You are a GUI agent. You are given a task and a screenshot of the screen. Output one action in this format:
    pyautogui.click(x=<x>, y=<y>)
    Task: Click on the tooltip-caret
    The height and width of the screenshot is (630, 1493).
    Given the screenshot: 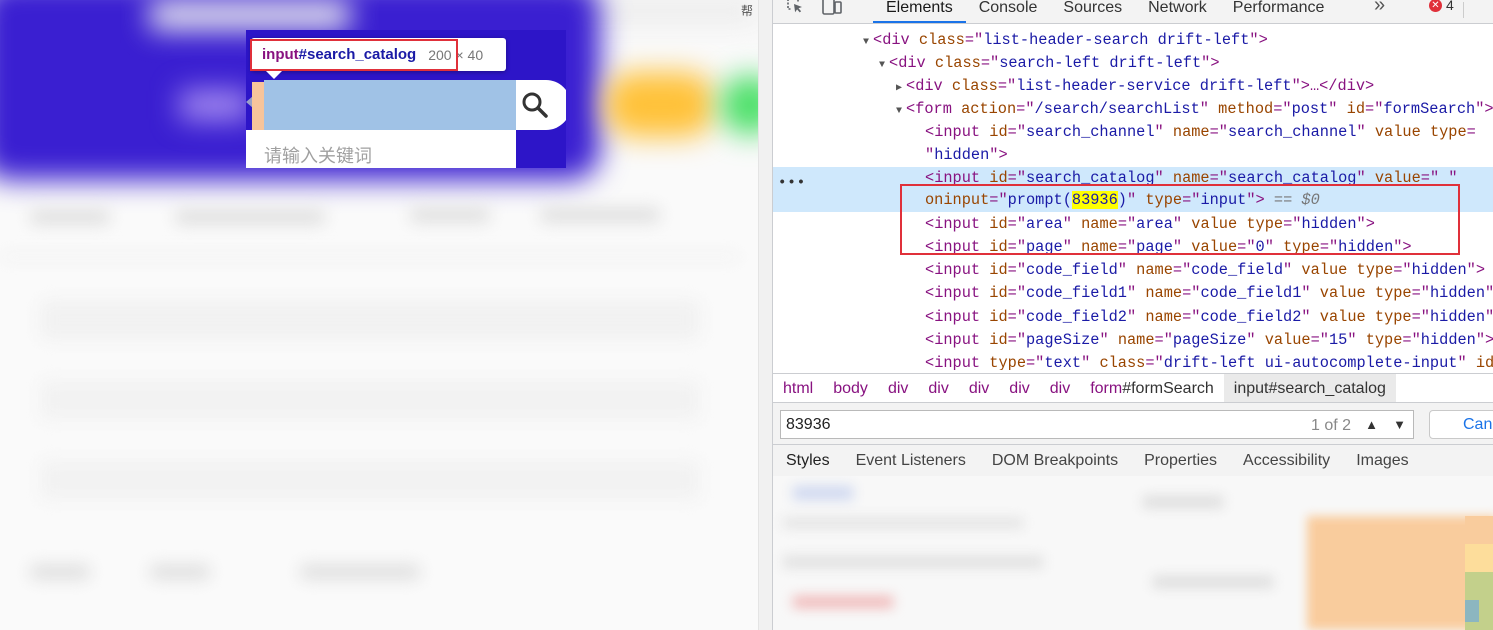 What is the action you would take?
    pyautogui.click(x=274, y=75)
    